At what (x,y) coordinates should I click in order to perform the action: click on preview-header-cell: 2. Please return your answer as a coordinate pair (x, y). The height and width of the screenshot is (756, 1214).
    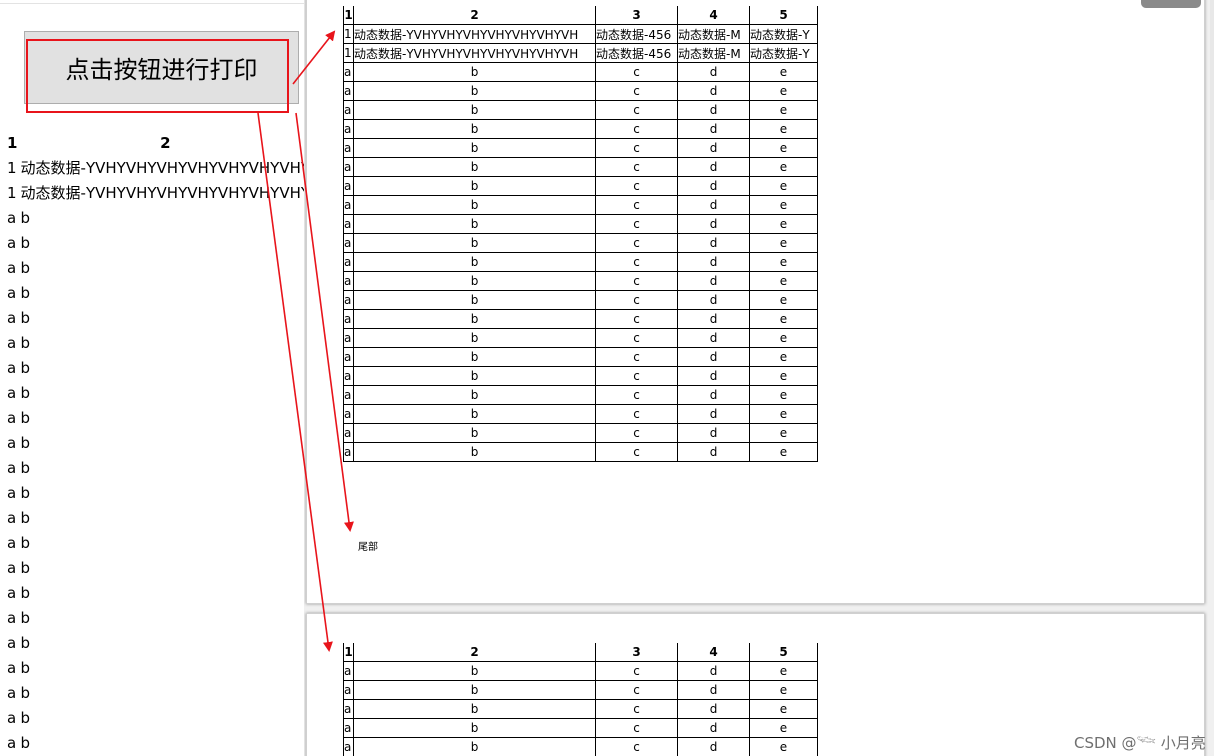
    Looking at the image, I should click on (474, 652).